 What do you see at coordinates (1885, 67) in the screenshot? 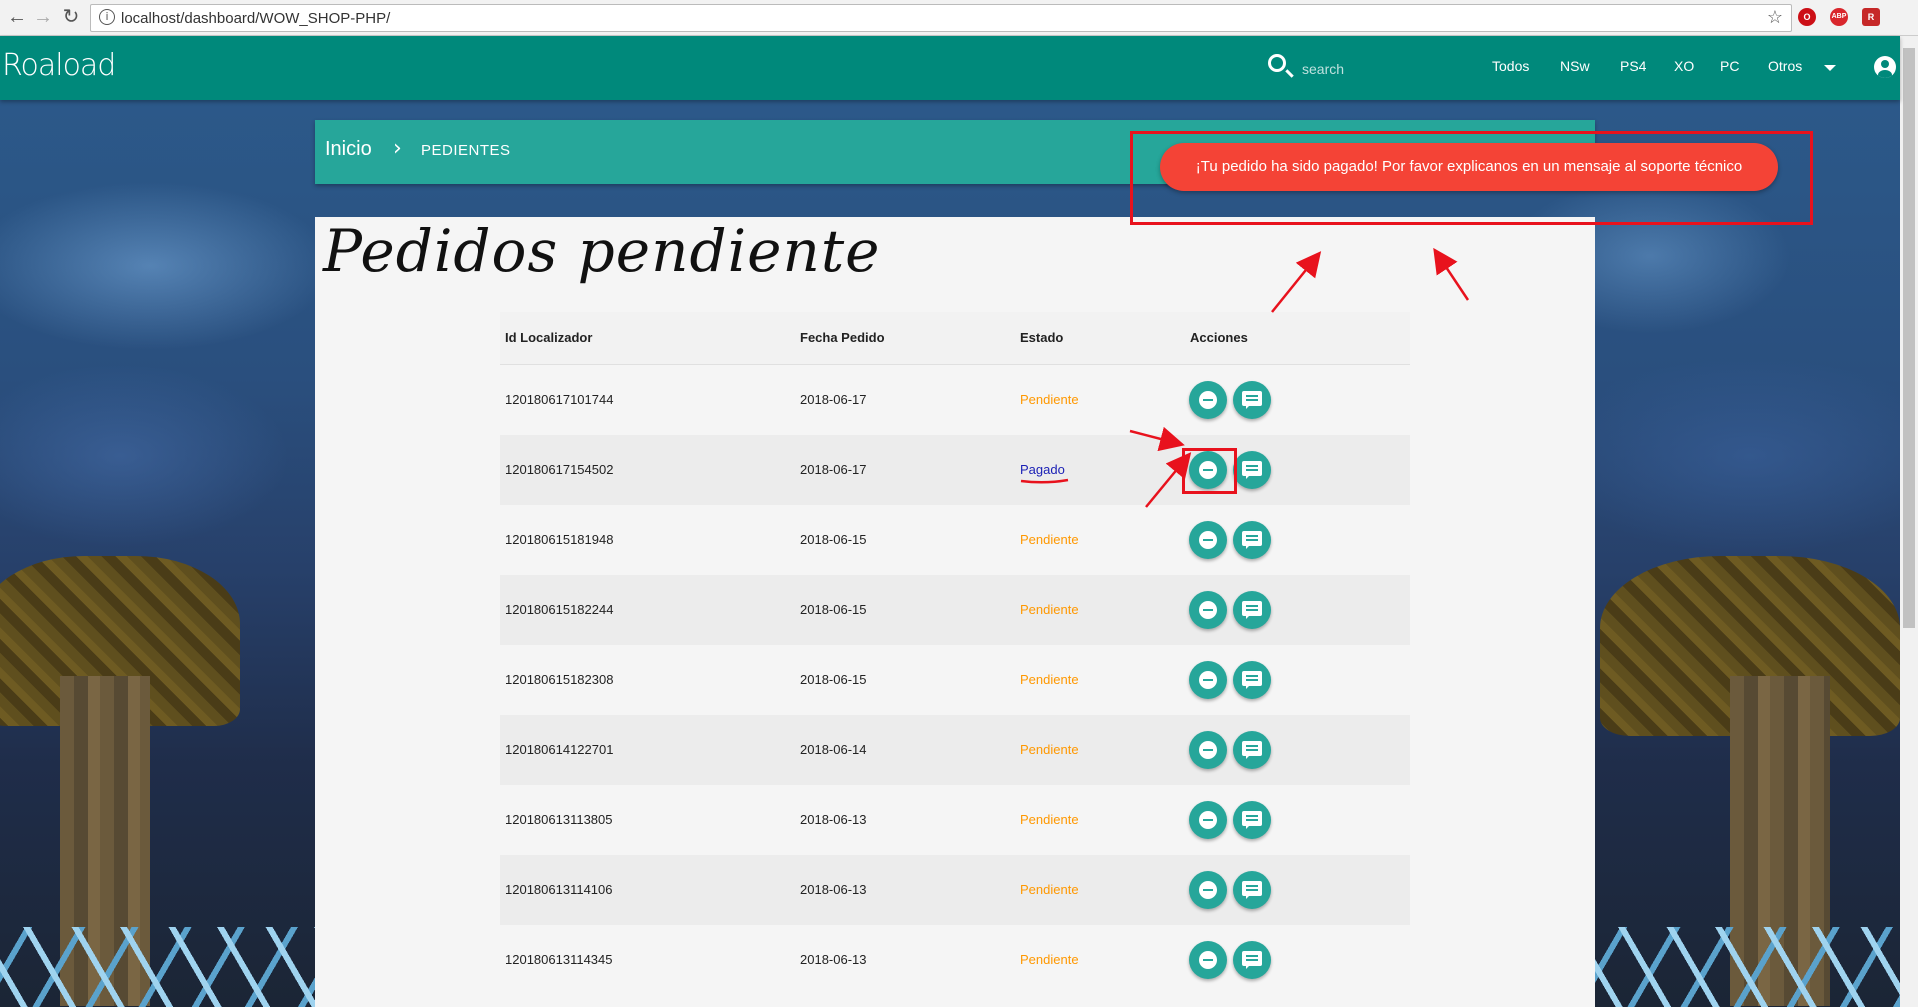
I see `account-icon` at bounding box center [1885, 67].